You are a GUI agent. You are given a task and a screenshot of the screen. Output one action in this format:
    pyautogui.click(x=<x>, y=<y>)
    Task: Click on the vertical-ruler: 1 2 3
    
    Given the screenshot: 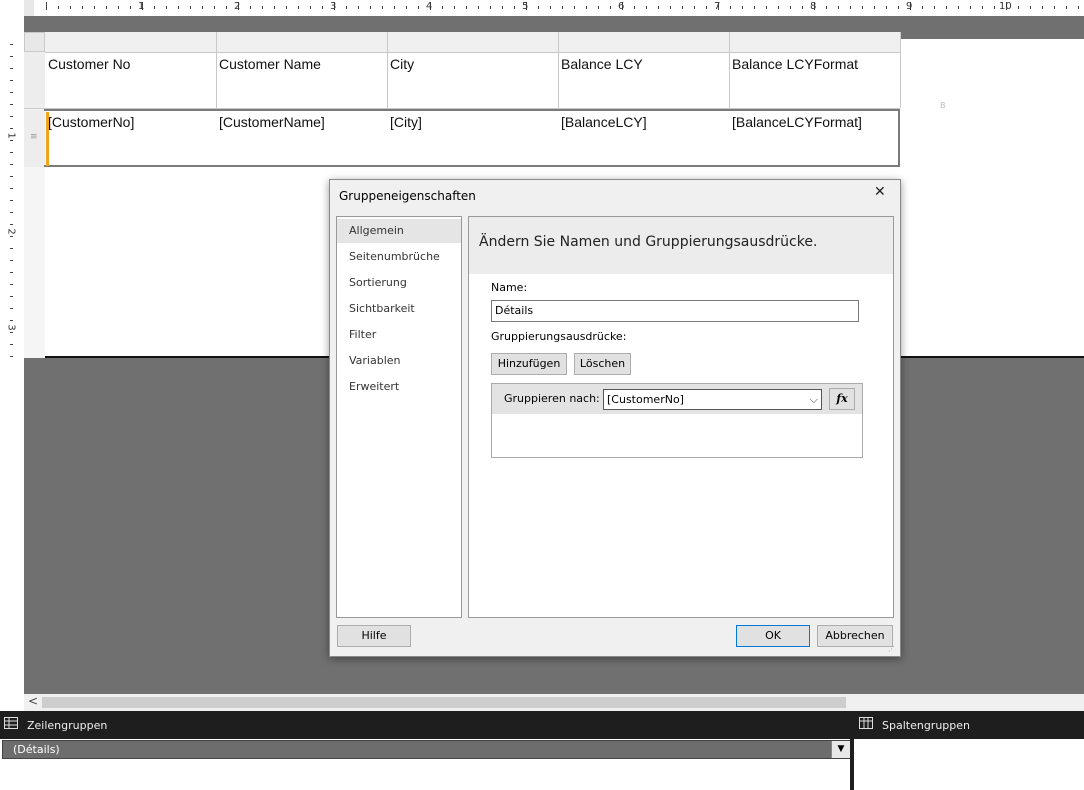 What is the action you would take?
    pyautogui.click(x=11, y=199)
    